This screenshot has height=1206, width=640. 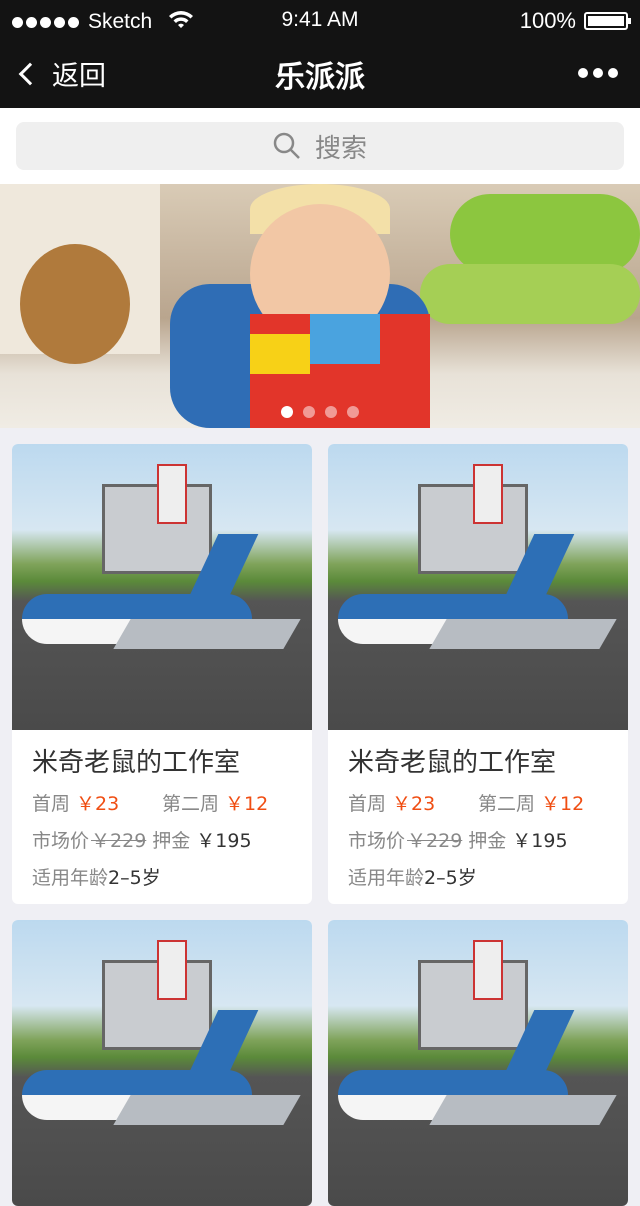 I want to click on search-section: 搜索, so click(x=320, y=146).